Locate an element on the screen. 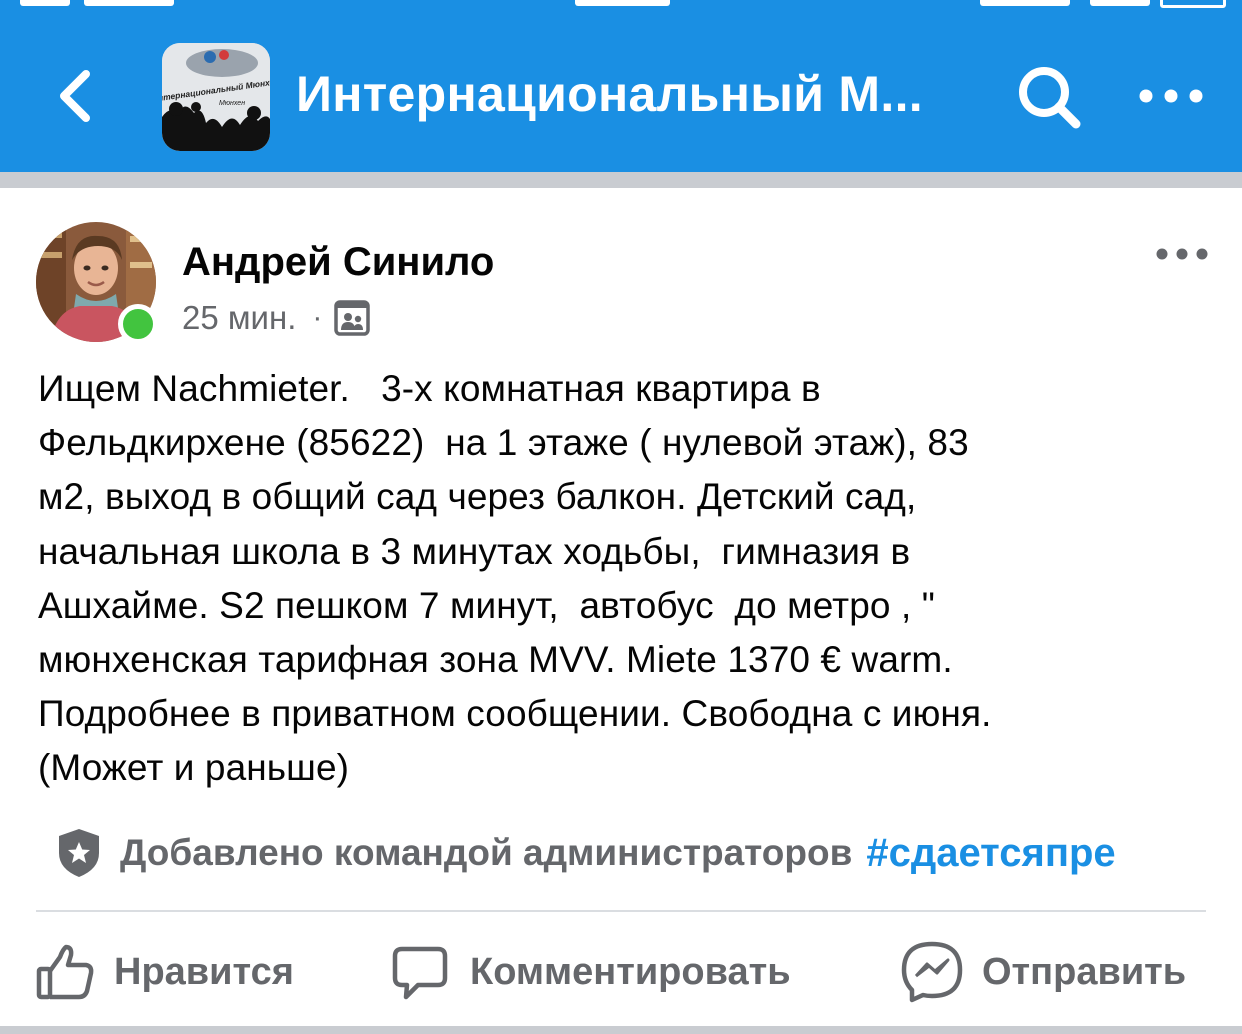 The image size is (1242, 1034). search-button is located at coordinates (1050, 98).